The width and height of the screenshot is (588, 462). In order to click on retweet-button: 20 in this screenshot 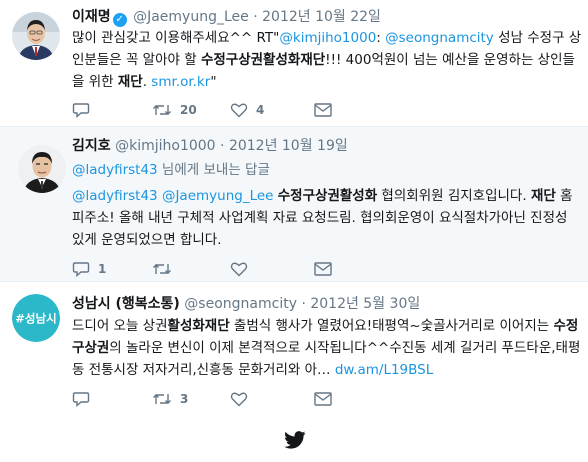, I will do `click(174, 110)`.